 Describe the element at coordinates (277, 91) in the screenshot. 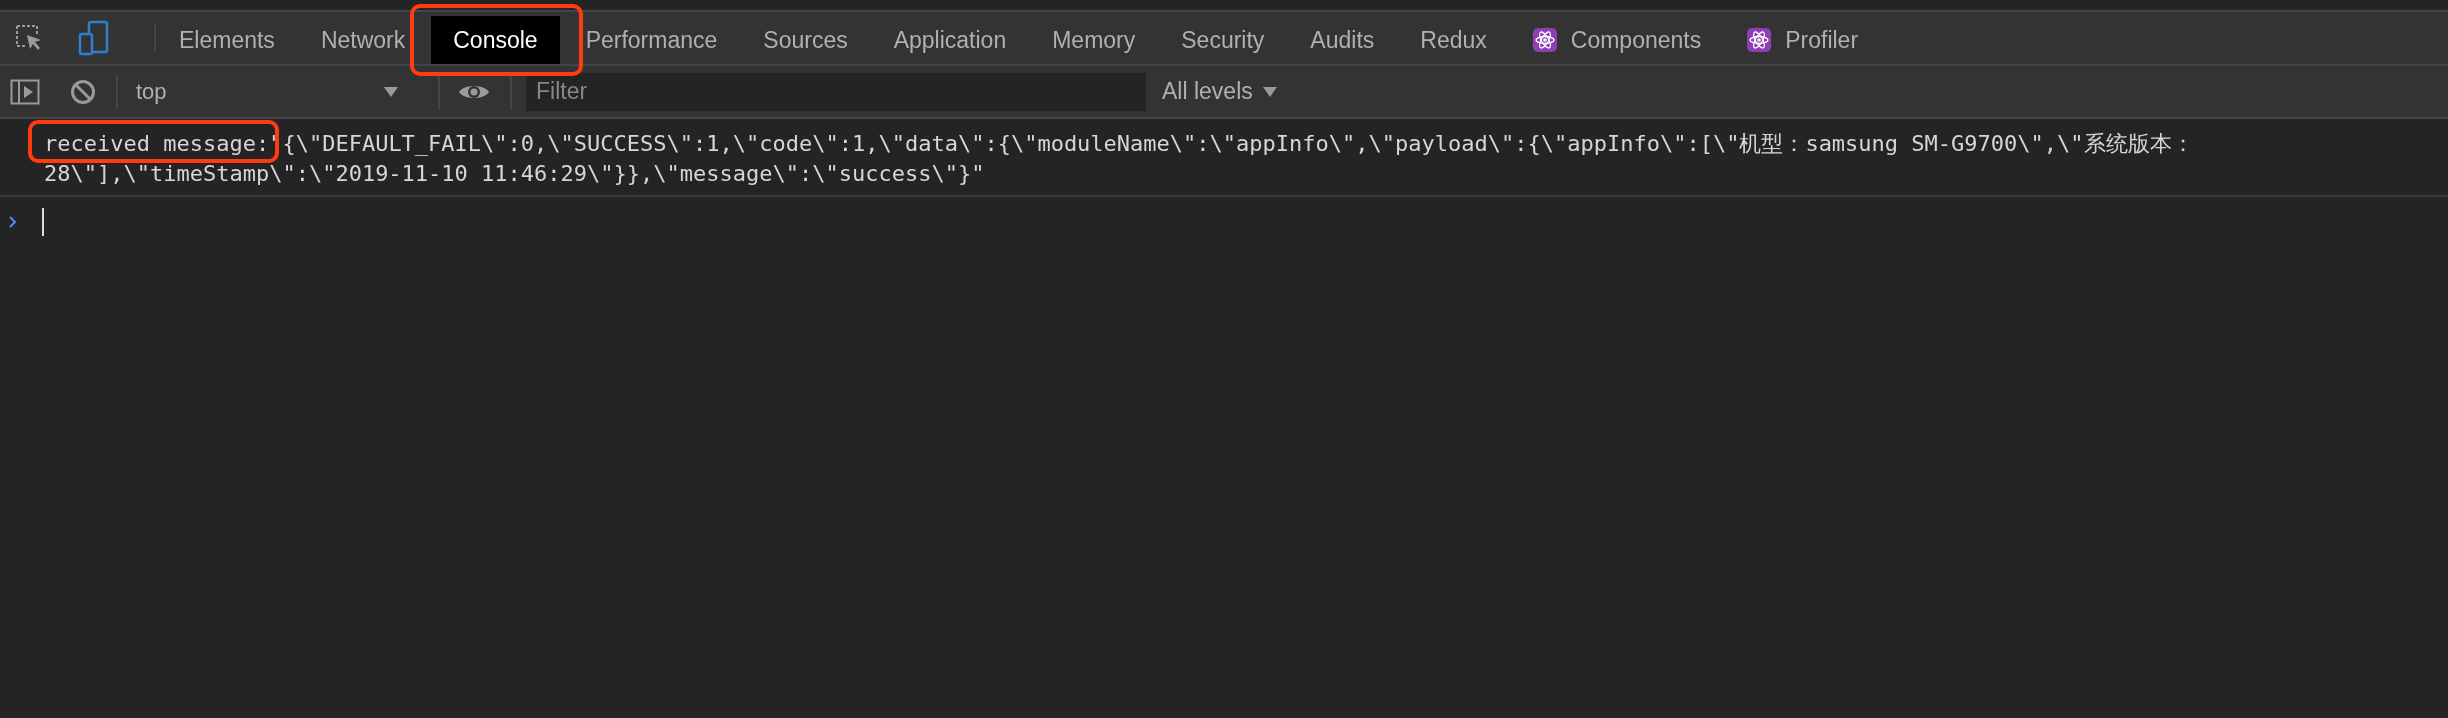

I see `context-select: top` at that location.